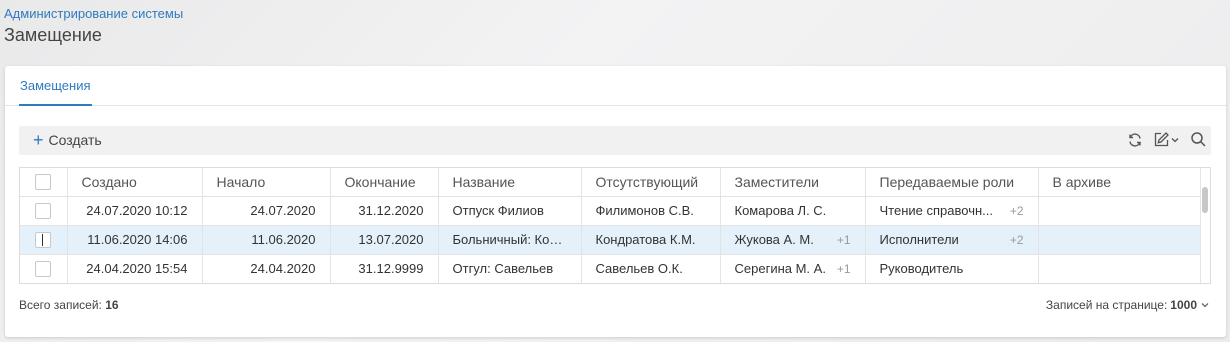 The image size is (1230, 342). I want to click on cell-created: 11.06.2020 14:06, so click(135, 240).